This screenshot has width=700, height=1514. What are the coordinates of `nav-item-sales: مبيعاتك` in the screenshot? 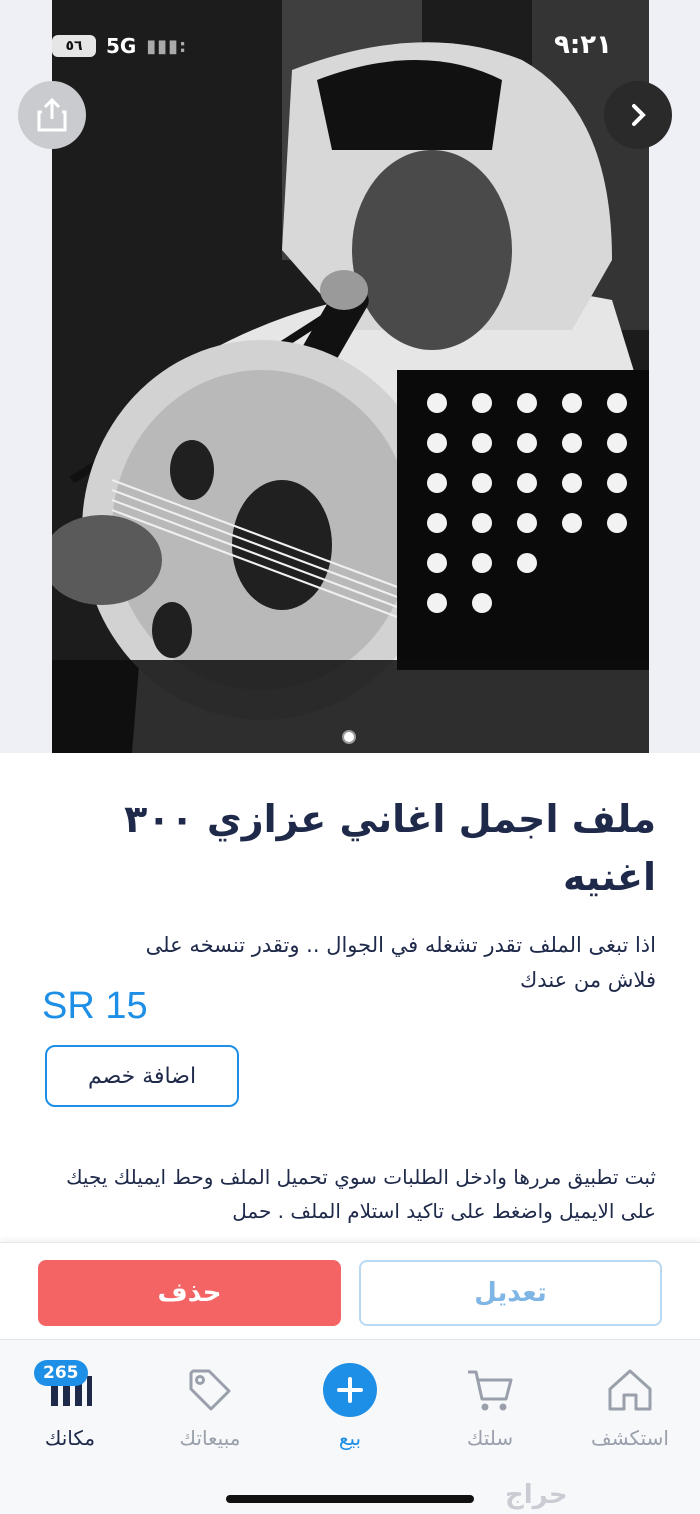 It's located at (210, 1406).